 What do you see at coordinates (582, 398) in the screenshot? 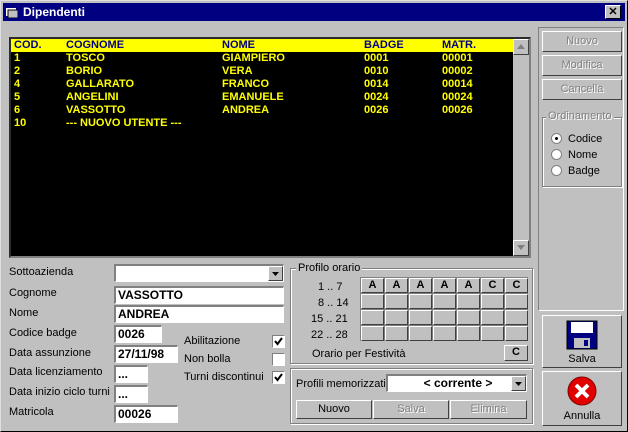
I see `annulla-button: Annulla` at bounding box center [582, 398].